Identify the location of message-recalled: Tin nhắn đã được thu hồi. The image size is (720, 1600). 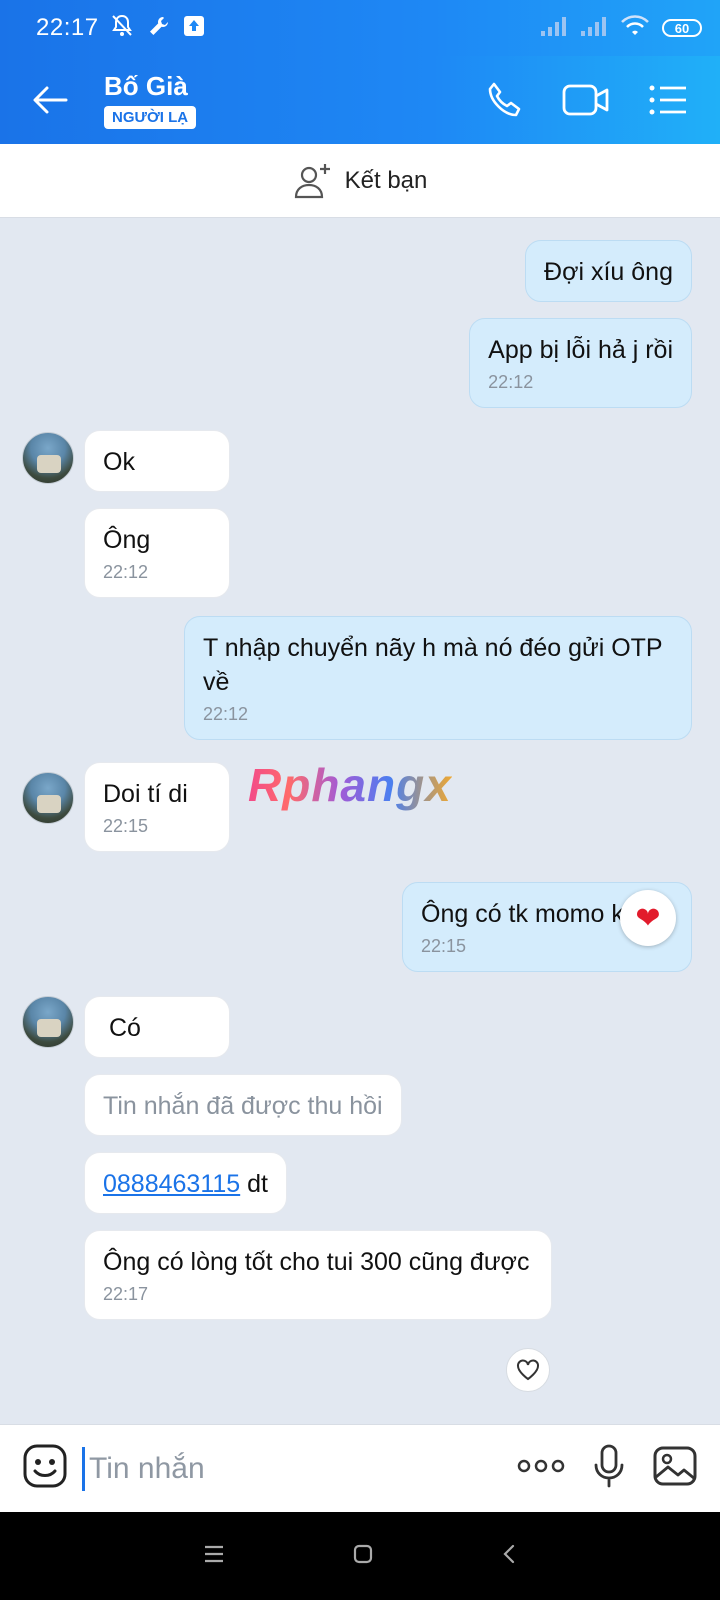
(243, 1105).